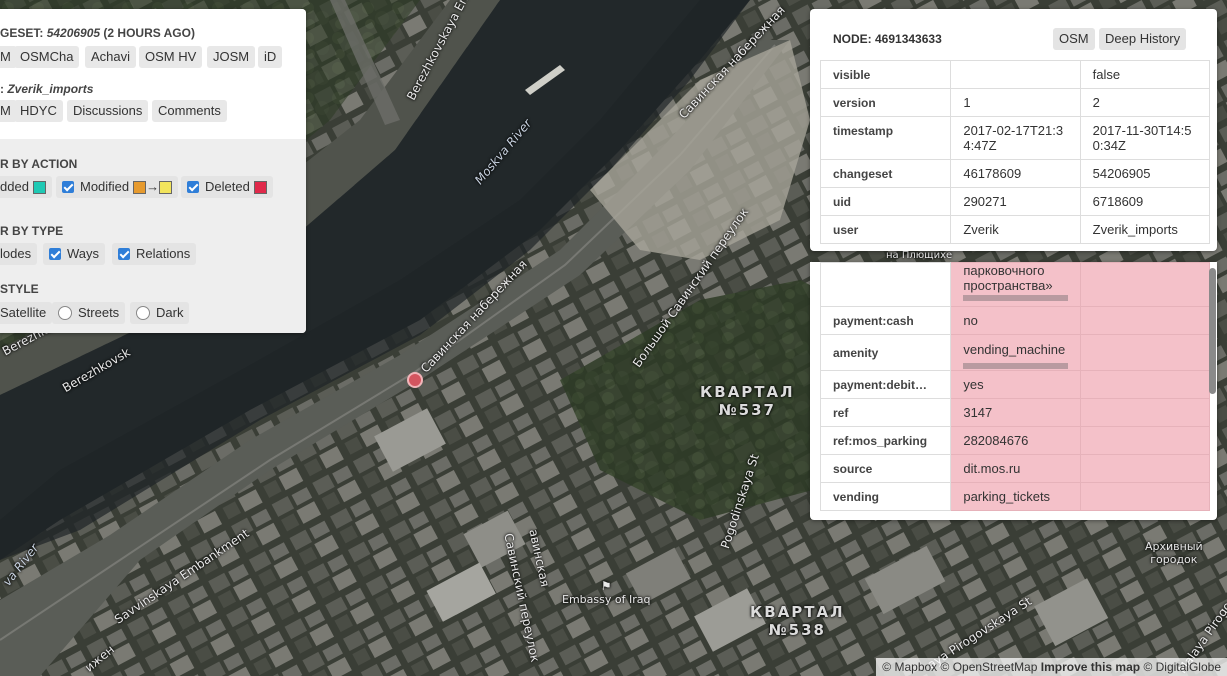 This screenshot has height=676, width=1227. What do you see at coordinates (153, 186) in the screenshot?
I see `arrow-icon: →` at bounding box center [153, 186].